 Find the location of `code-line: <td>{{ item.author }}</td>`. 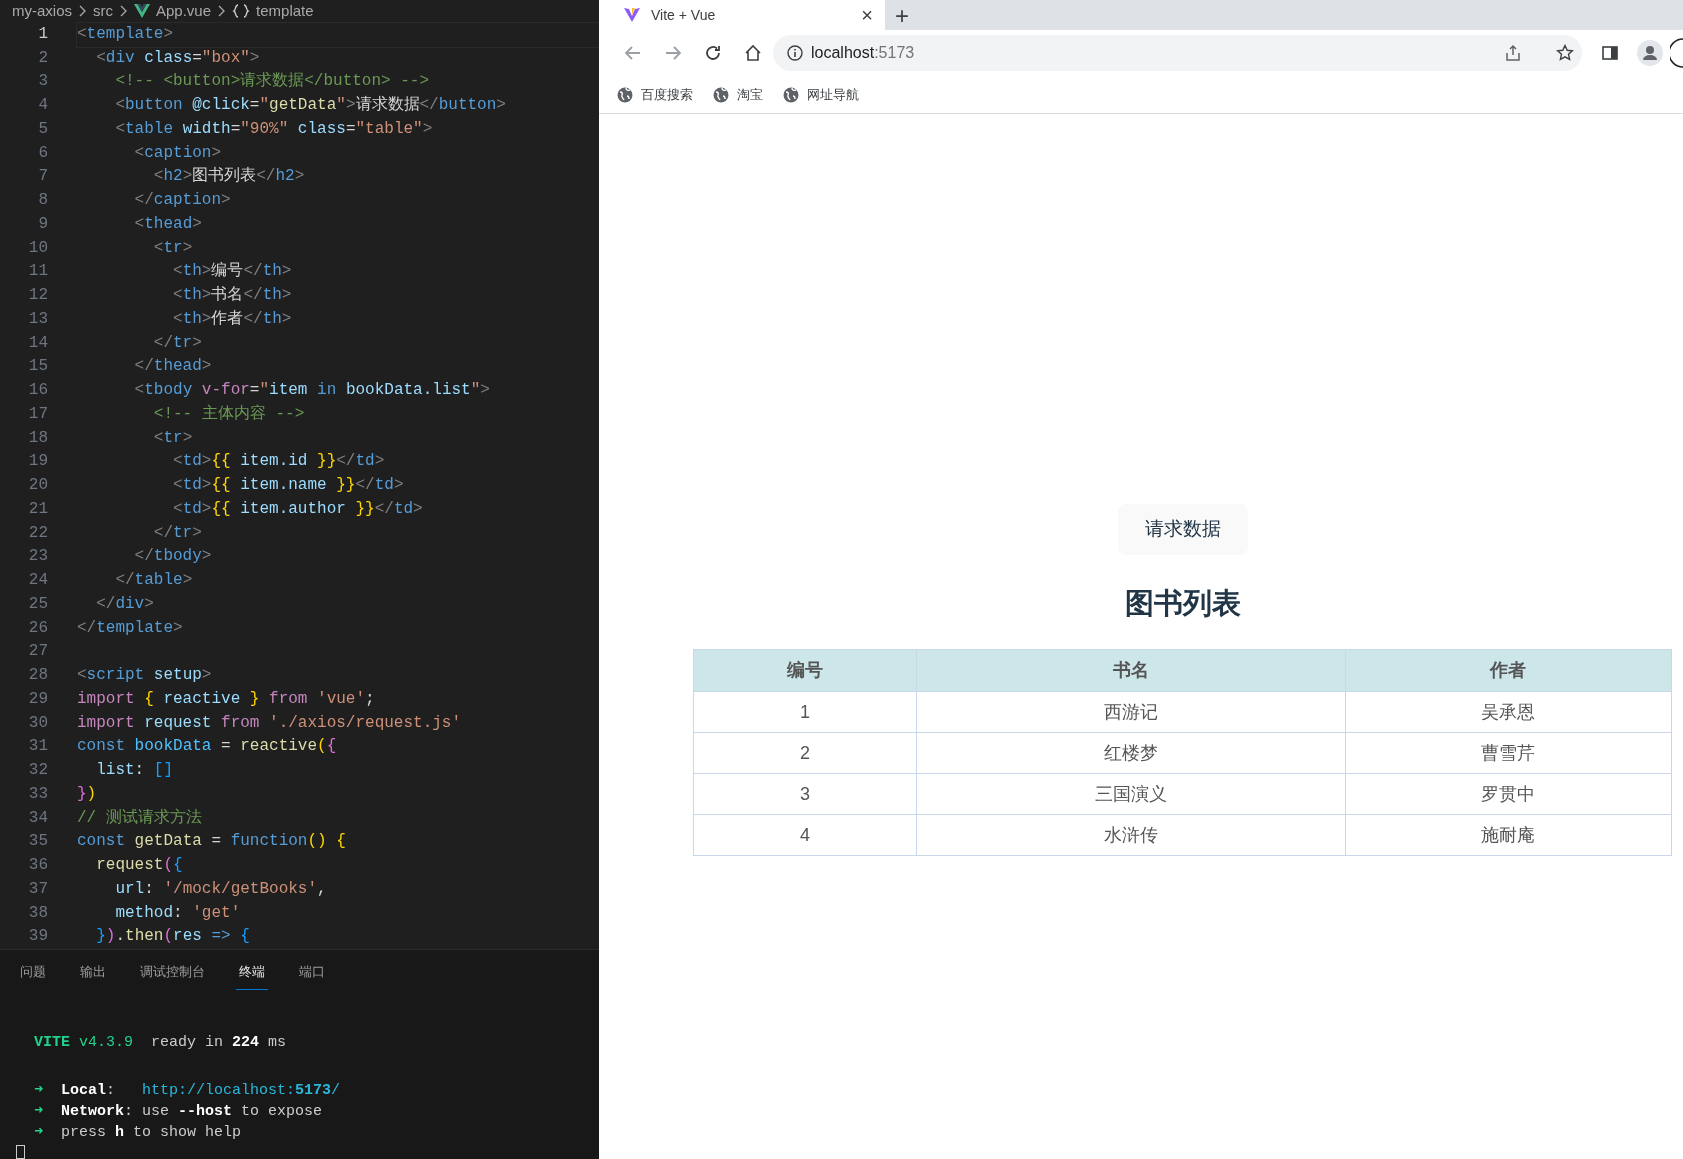

code-line: <td>{{ item.author }}</td> is located at coordinates (298, 509).